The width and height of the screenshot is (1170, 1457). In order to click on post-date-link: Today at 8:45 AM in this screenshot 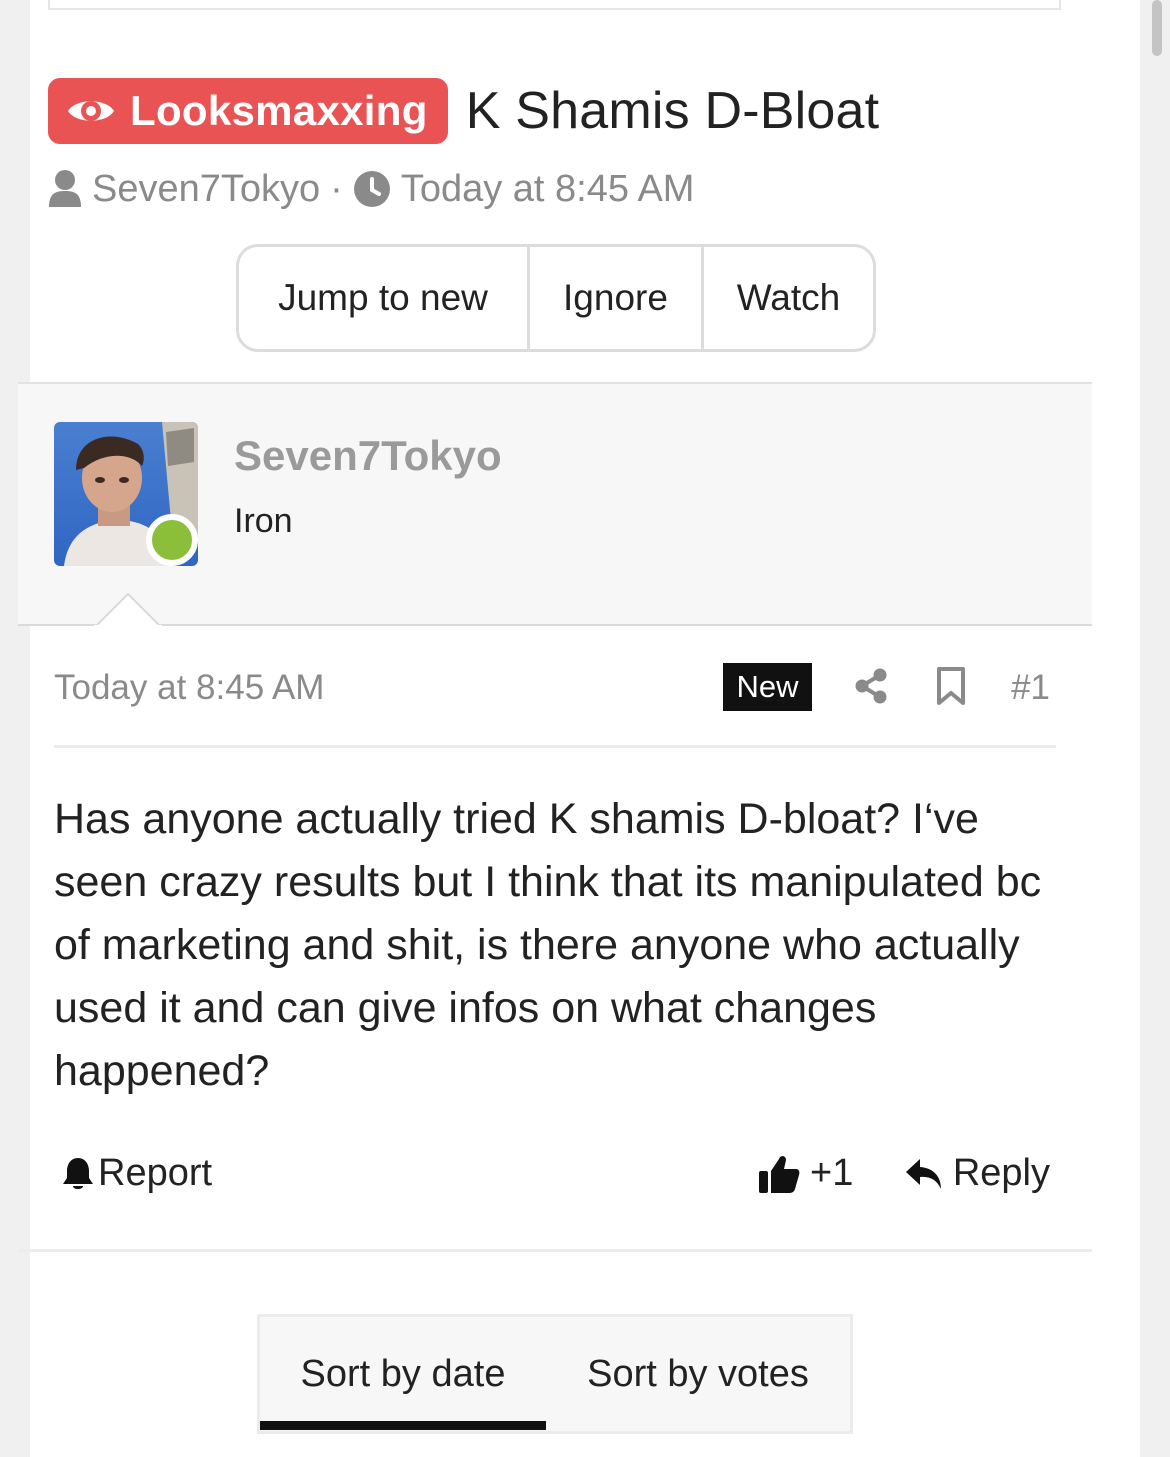, I will do `click(189, 688)`.